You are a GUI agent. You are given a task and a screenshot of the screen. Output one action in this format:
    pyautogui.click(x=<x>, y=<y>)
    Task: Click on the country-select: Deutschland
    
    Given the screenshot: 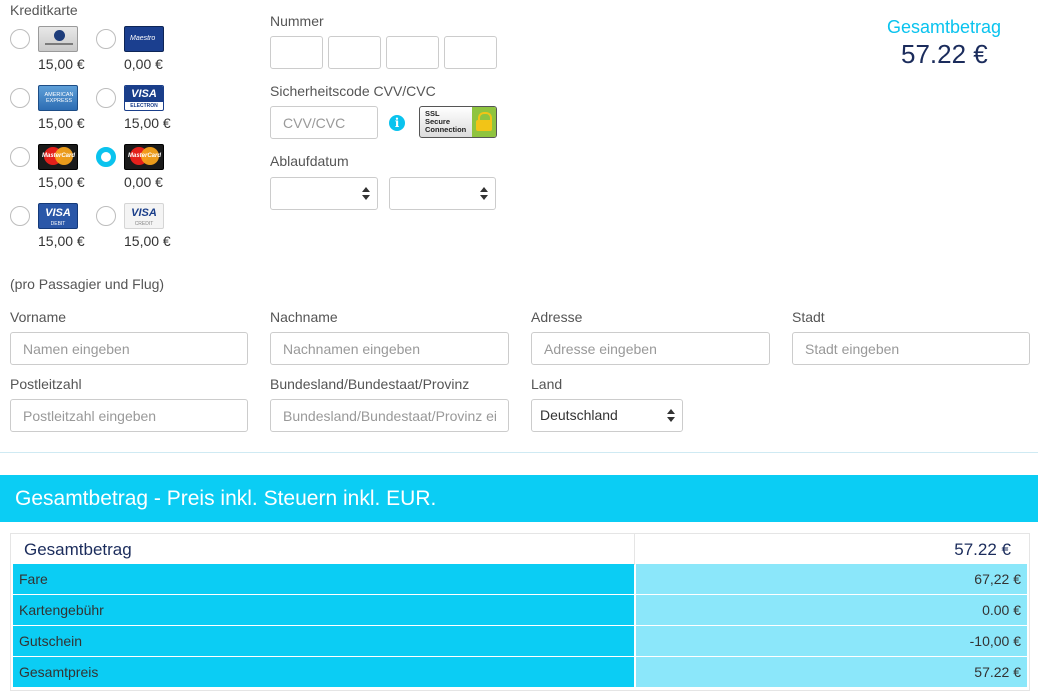 What is the action you would take?
    pyautogui.click(x=607, y=415)
    